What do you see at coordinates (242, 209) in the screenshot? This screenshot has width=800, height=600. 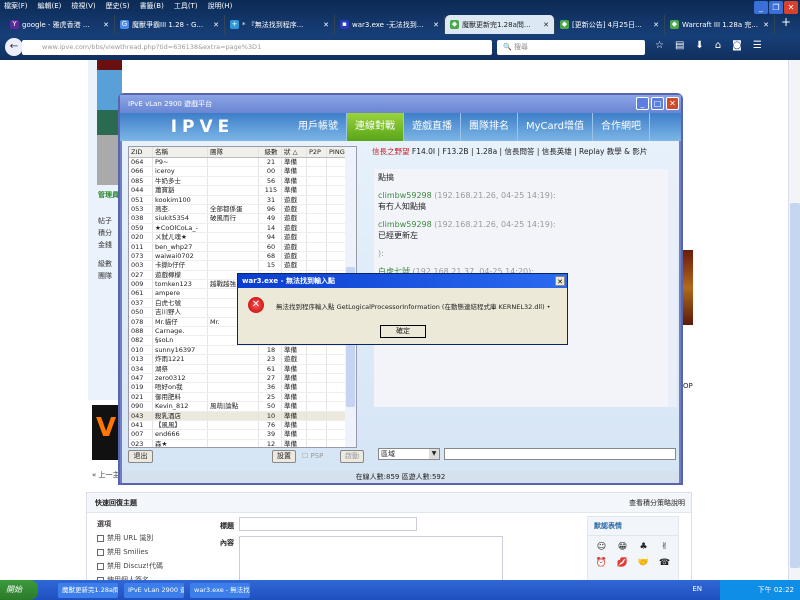 I see `table-row: 053 溅杢. 全部都係蛋 96 遊戲` at bounding box center [242, 209].